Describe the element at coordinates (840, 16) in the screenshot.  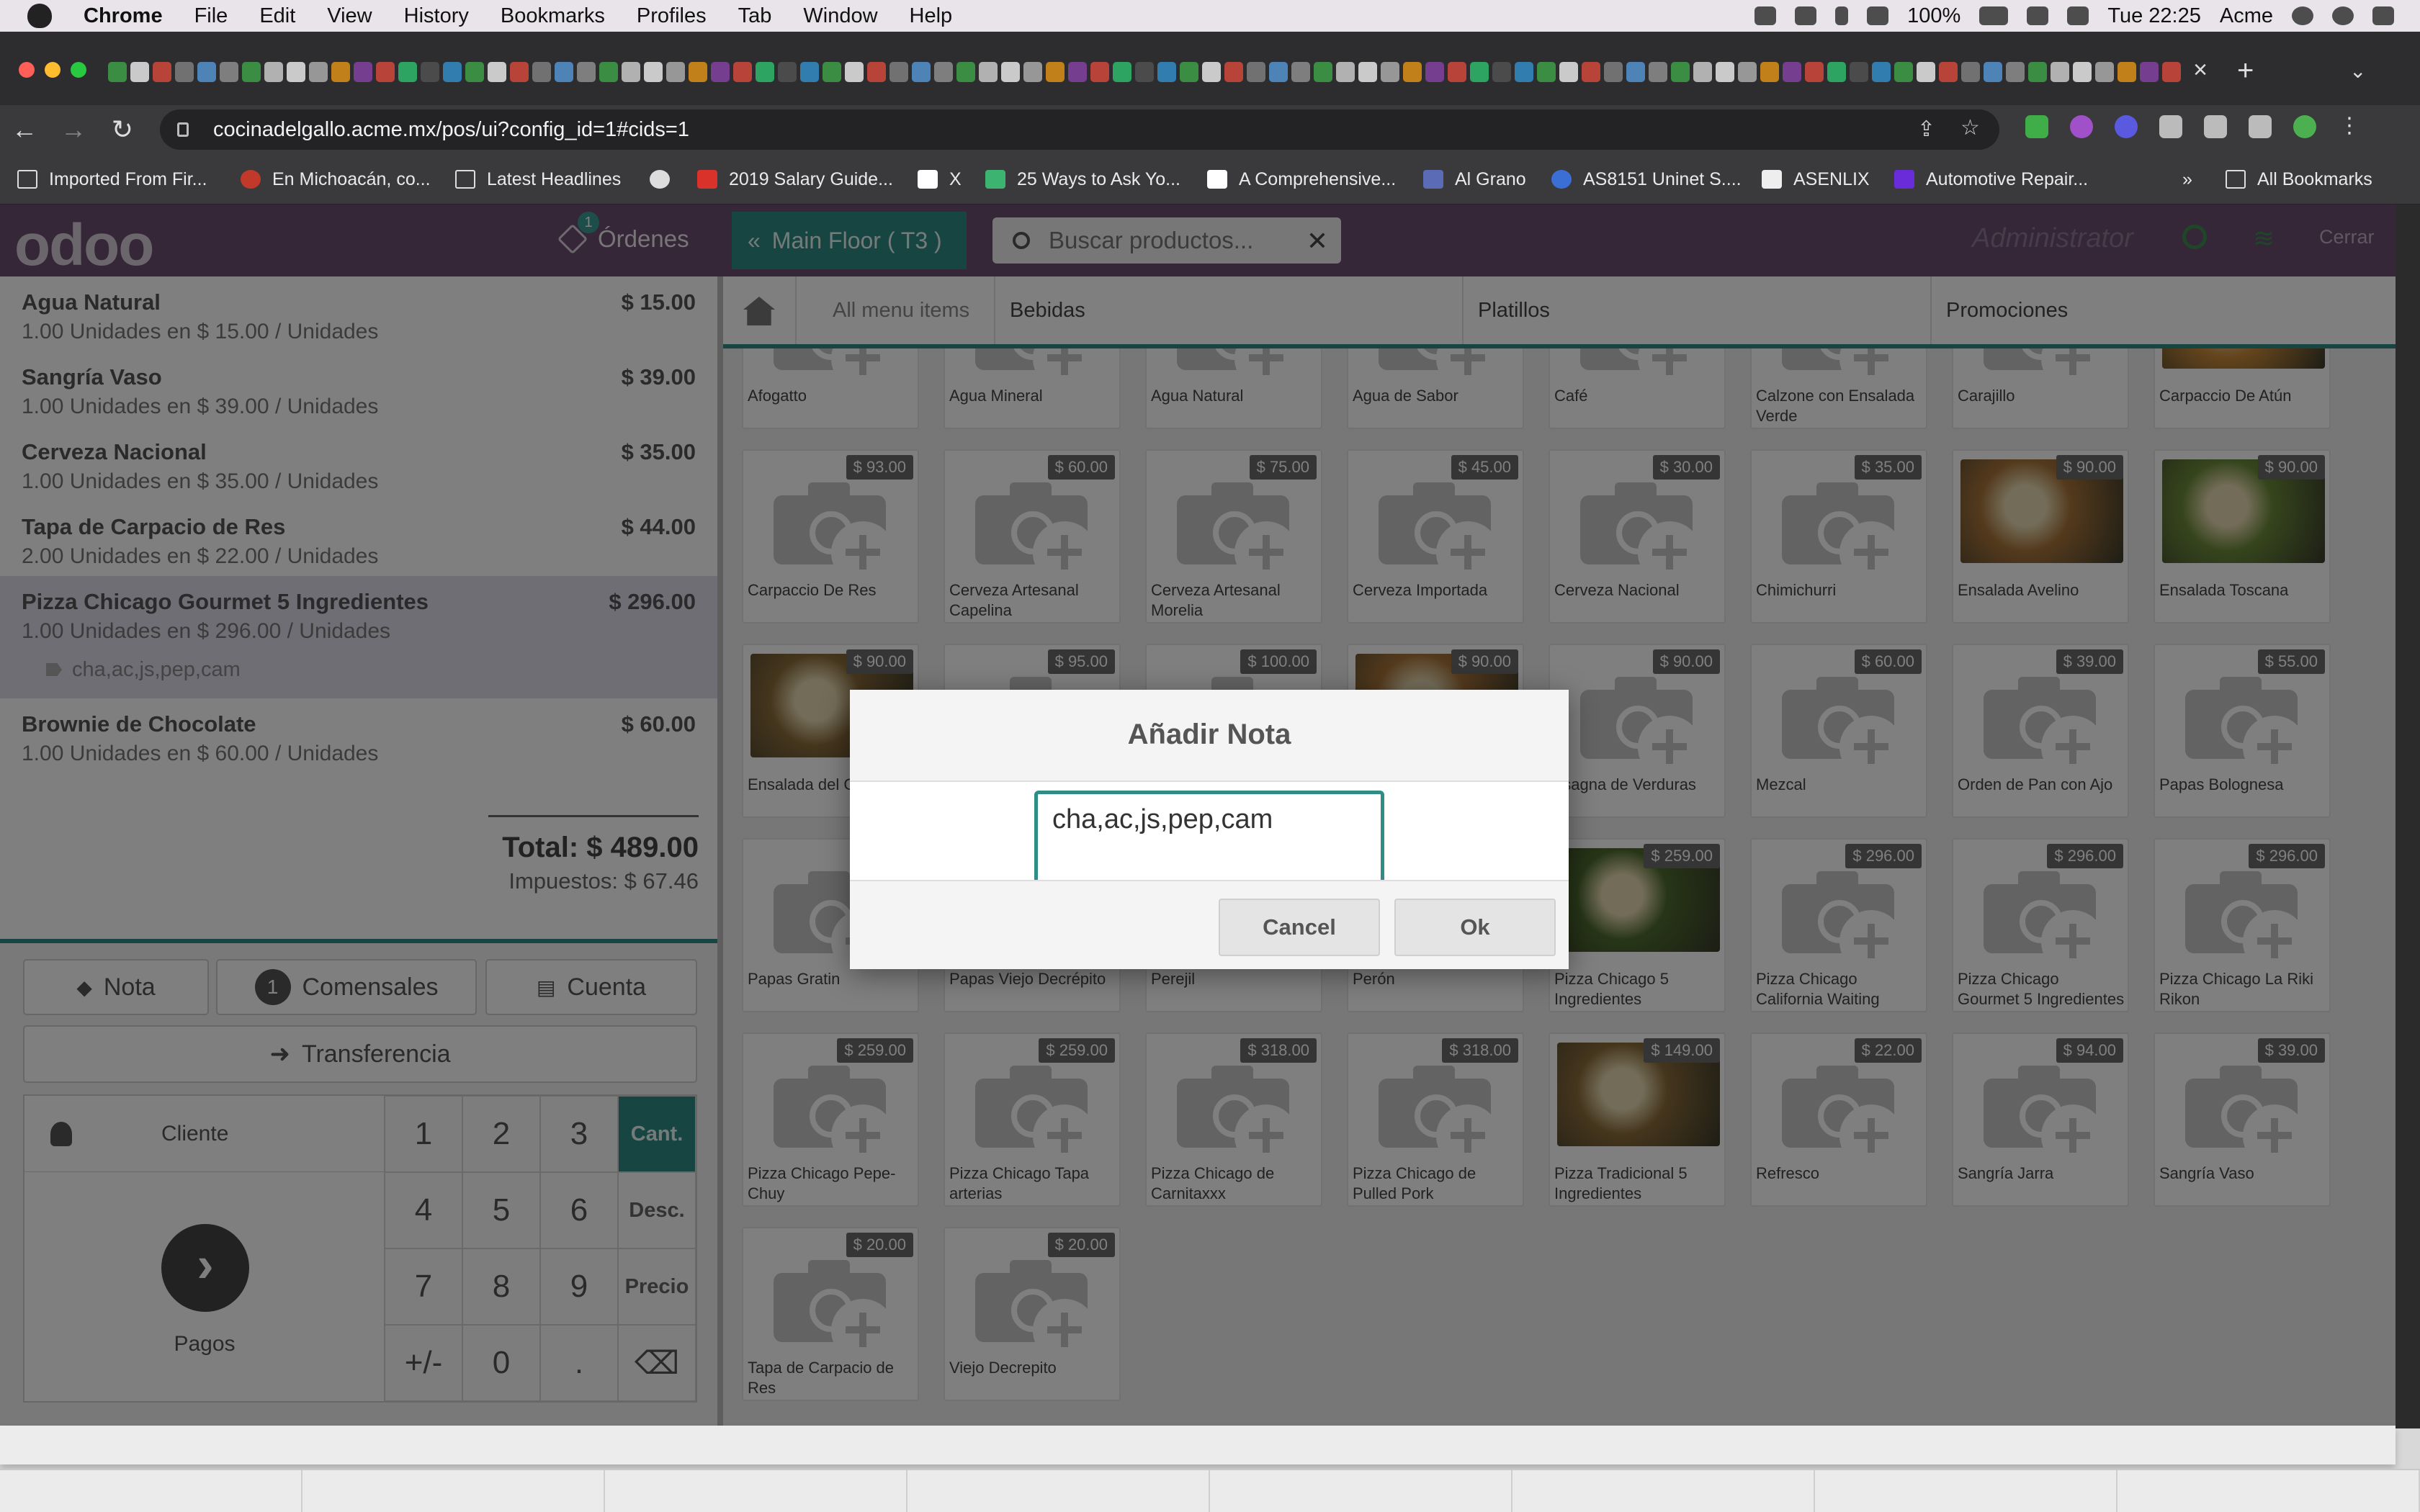
I see `menu-window: Window` at that location.